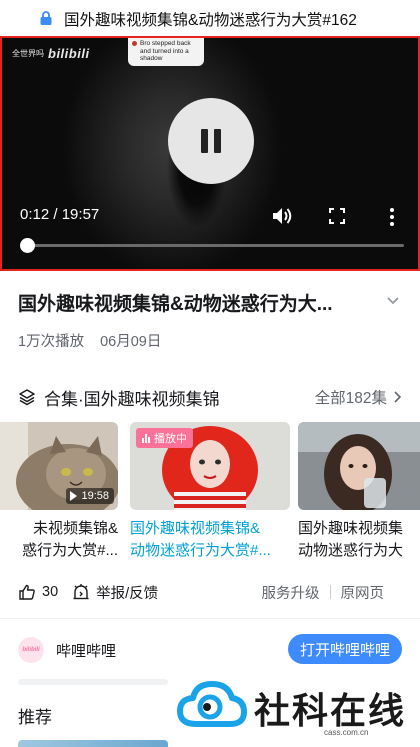 The image size is (420, 747). Describe the element at coordinates (93, 682) in the screenshot. I see `placeholder-bar` at that location.